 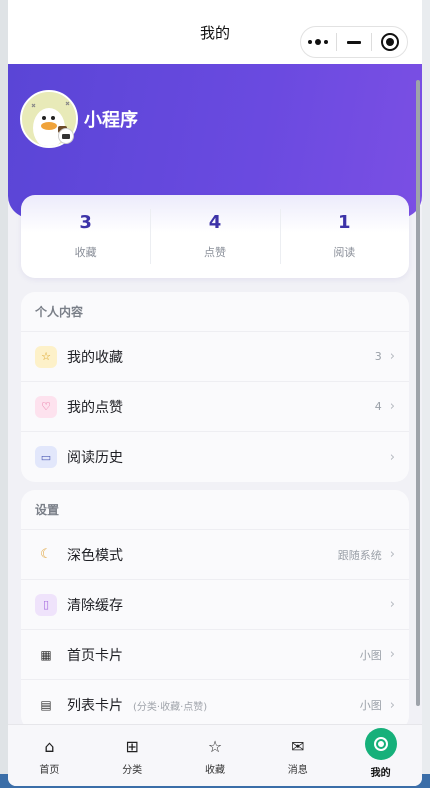 I want to click on menu-item-label: 我的收藏, so click(x=95, y=357).